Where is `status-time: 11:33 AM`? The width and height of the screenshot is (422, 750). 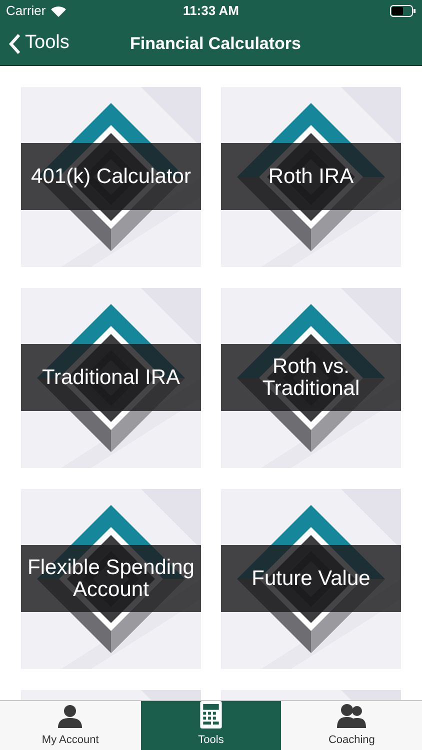
status-time: 11:33 AM is located at coordinates (211, 11).